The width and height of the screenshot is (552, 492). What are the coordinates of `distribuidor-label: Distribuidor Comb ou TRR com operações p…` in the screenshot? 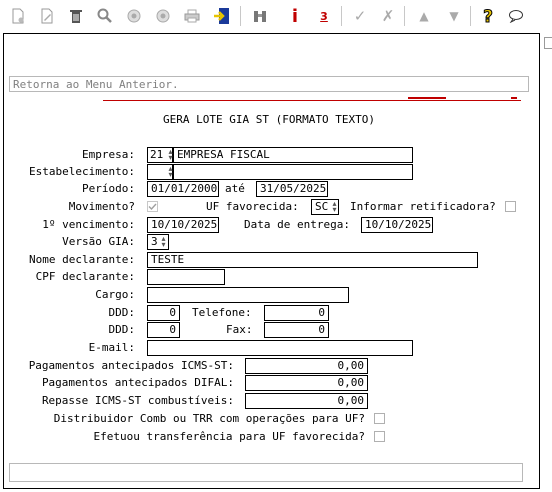 It's located at (209, 418).